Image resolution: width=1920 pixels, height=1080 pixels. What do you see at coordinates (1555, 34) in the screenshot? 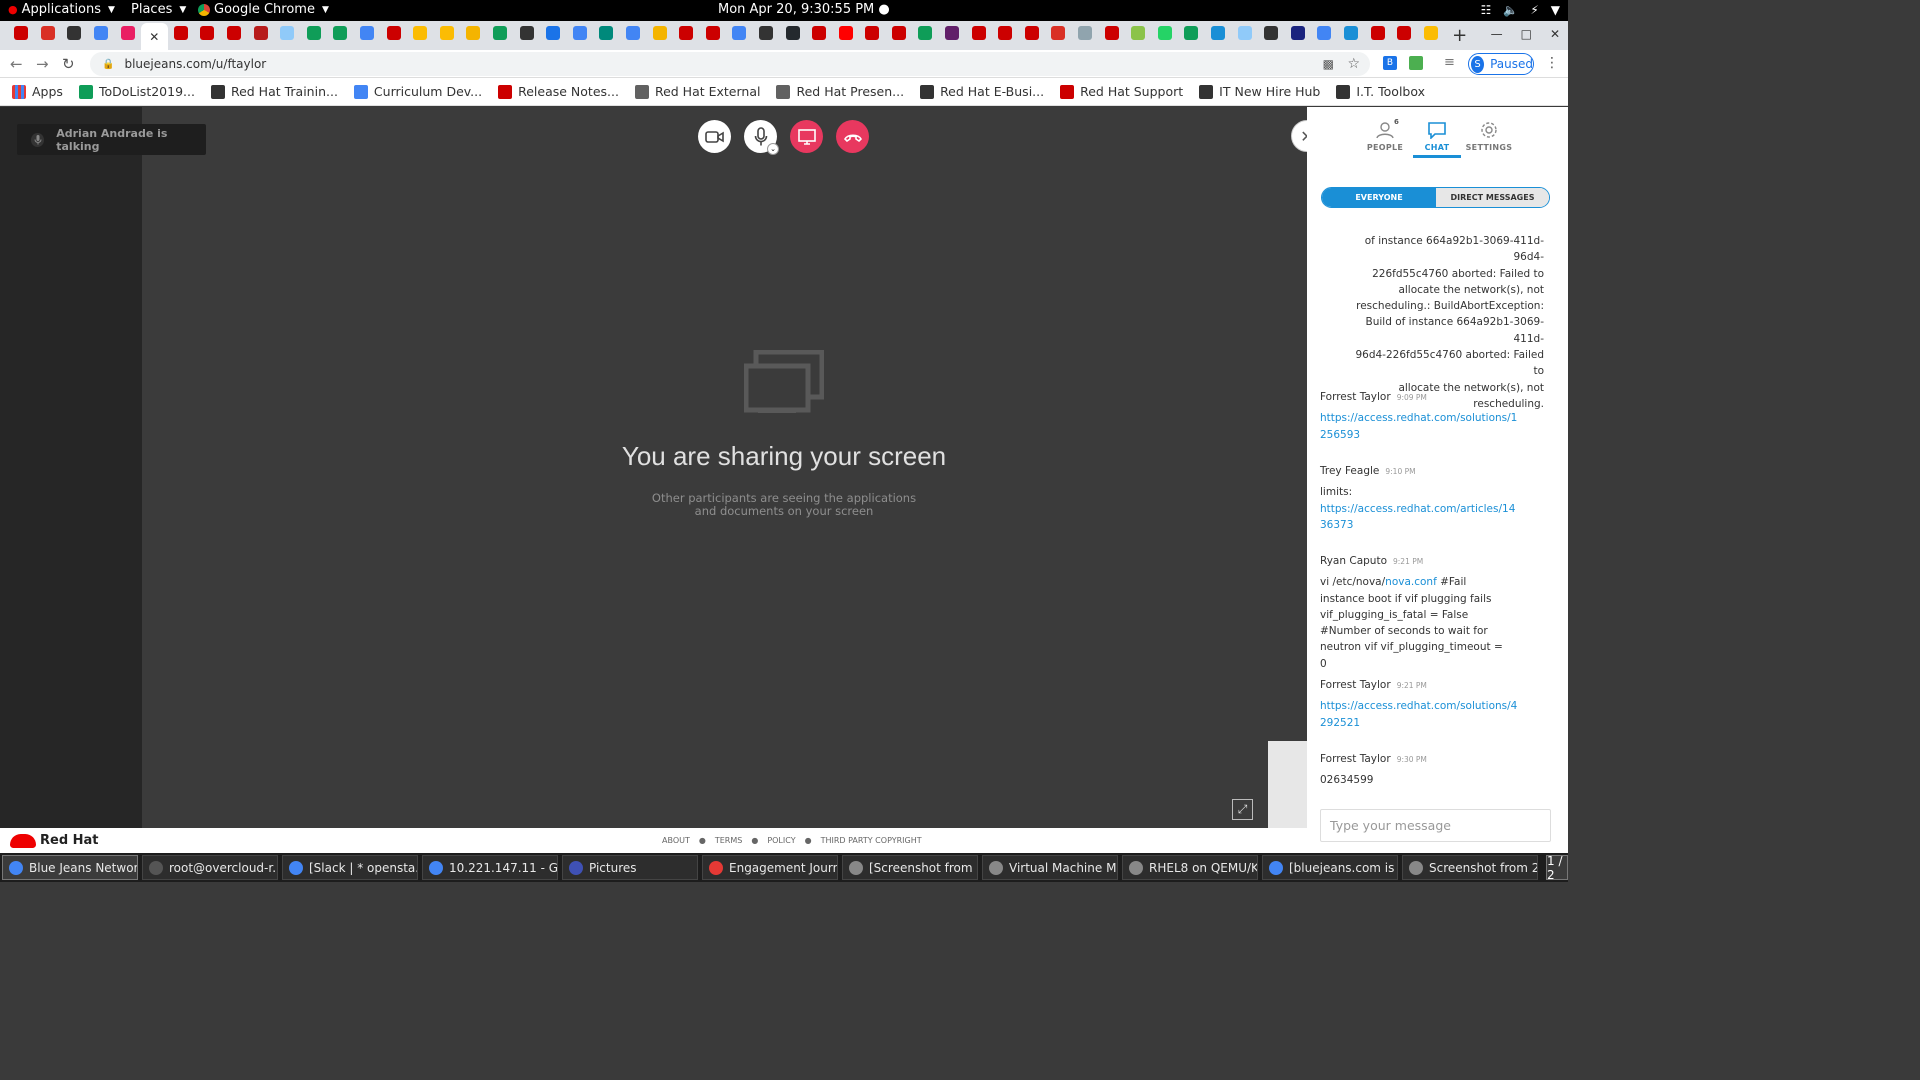
I see `close-window-icon: ✕` at bounding box center [1555, 34].